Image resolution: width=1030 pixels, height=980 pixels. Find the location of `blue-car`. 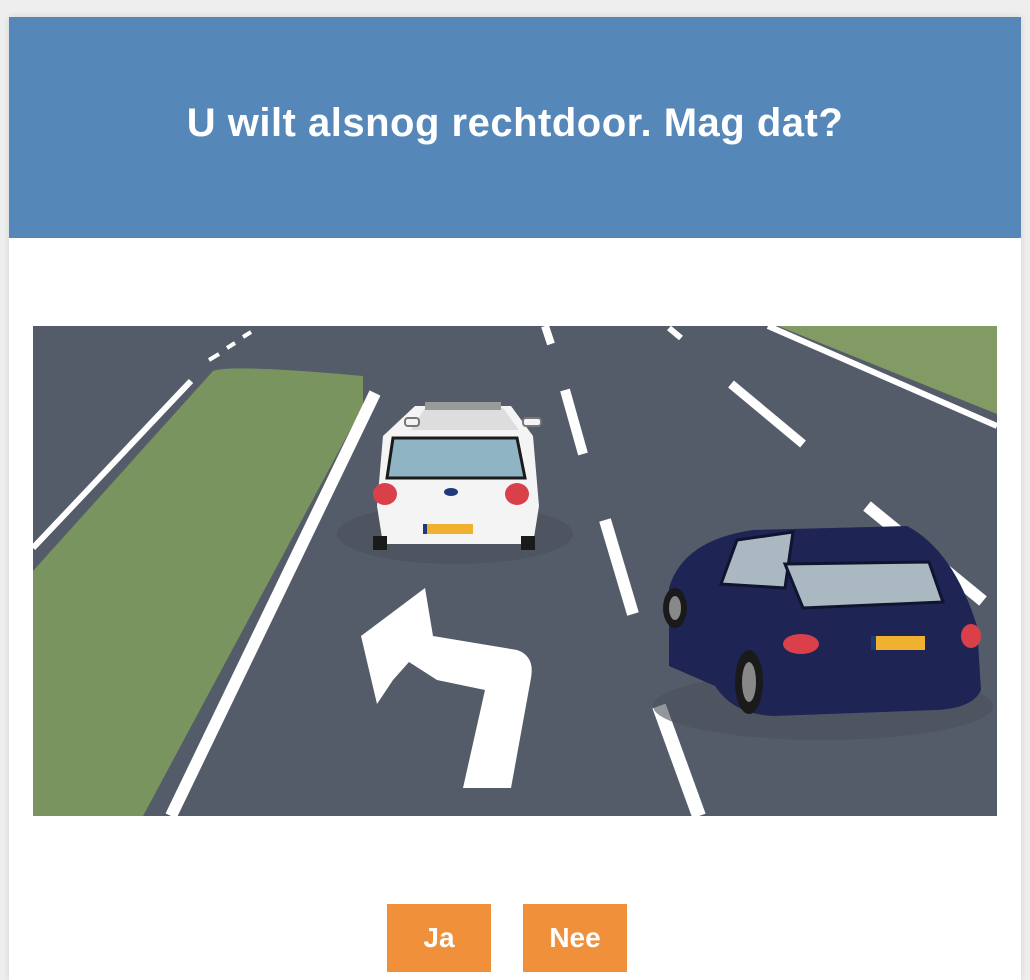

blue-car is located at coordinates (823, 633).